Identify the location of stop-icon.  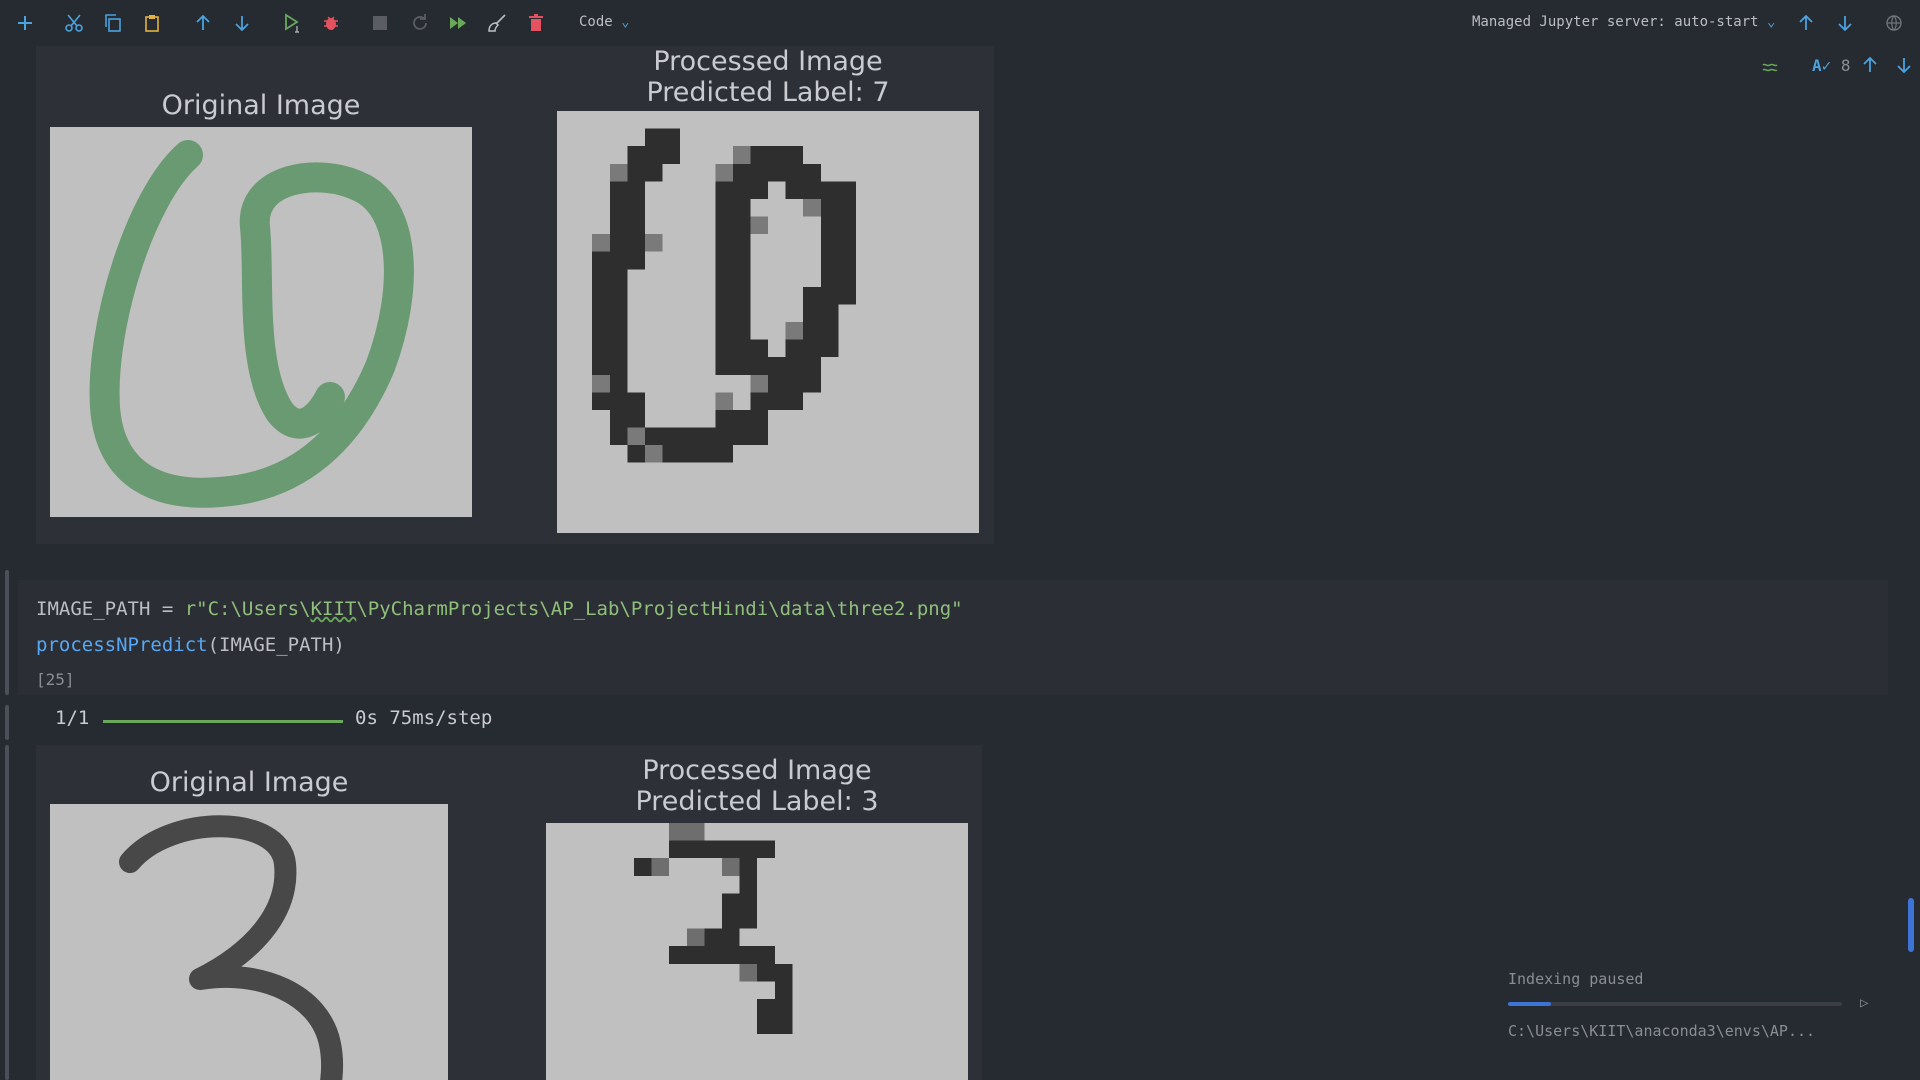
(380, 23).